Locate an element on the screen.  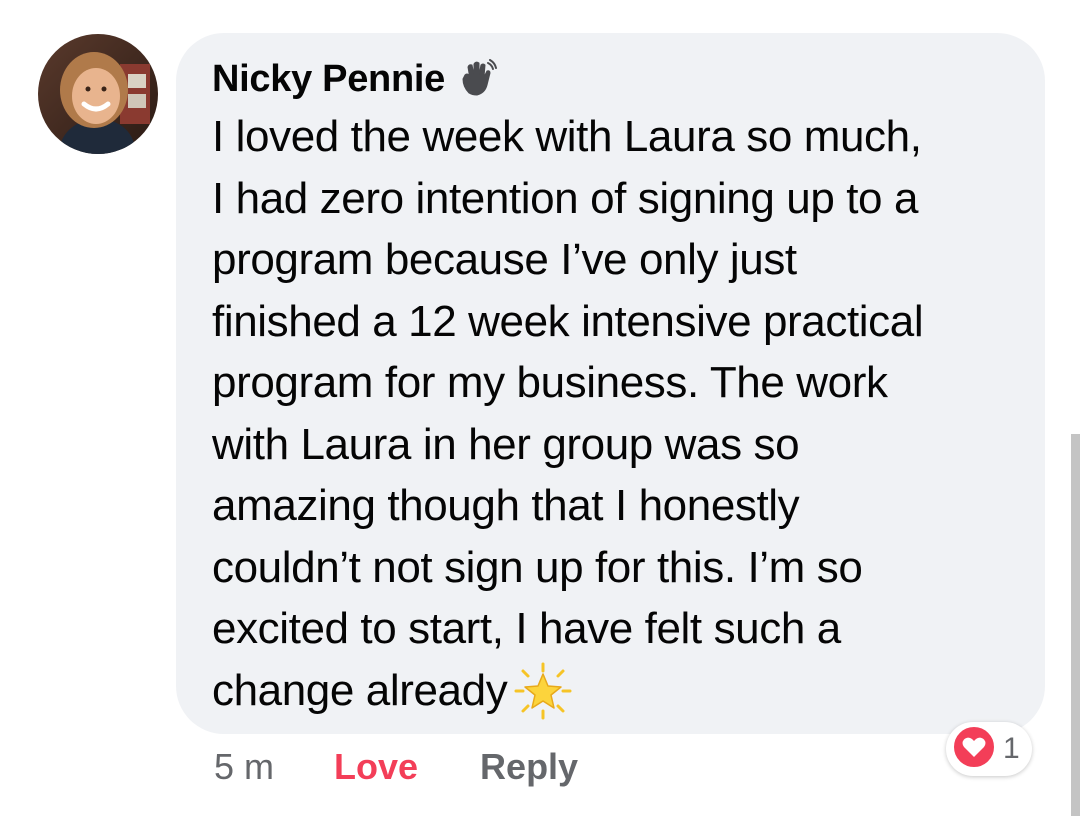
comment-line: couldn’t not sign up for this. I’m so is located at coordinates (537, 567).